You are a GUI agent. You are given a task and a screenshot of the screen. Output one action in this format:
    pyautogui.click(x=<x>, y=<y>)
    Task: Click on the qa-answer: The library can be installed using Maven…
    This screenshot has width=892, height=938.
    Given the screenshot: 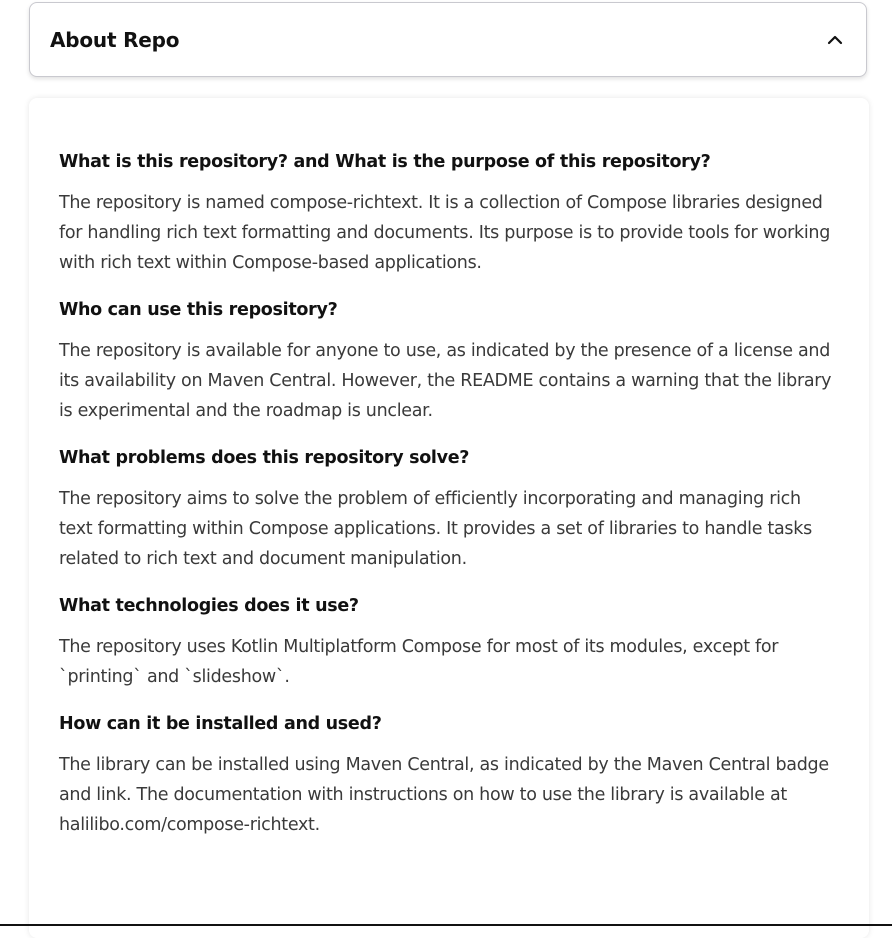 What is the action you would take?
    pyautogui.click(x=444, y=795)
    